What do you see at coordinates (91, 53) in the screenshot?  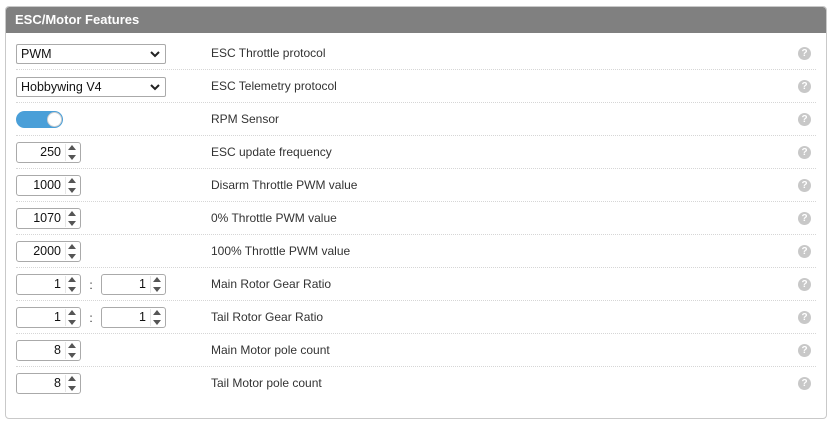 I see `esc-throttle-protocol-select: PWM` at bounding box center [91, 53].